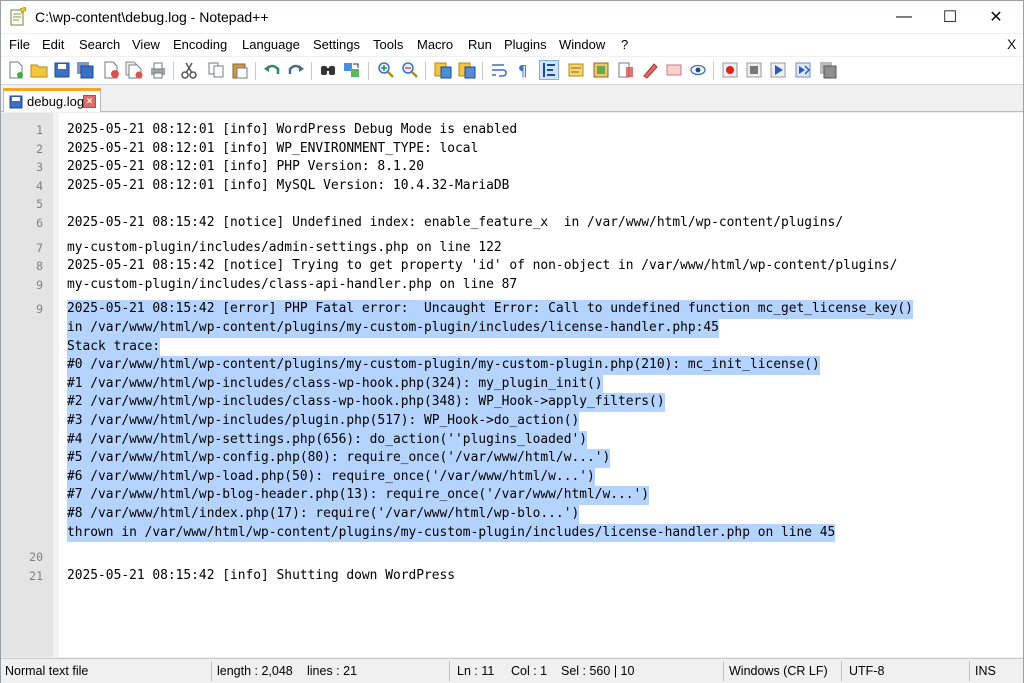  What do you see at coordinates (480, 44) in the screenshot?
I see `menu-run: Run` at bounding box center [480, 44].